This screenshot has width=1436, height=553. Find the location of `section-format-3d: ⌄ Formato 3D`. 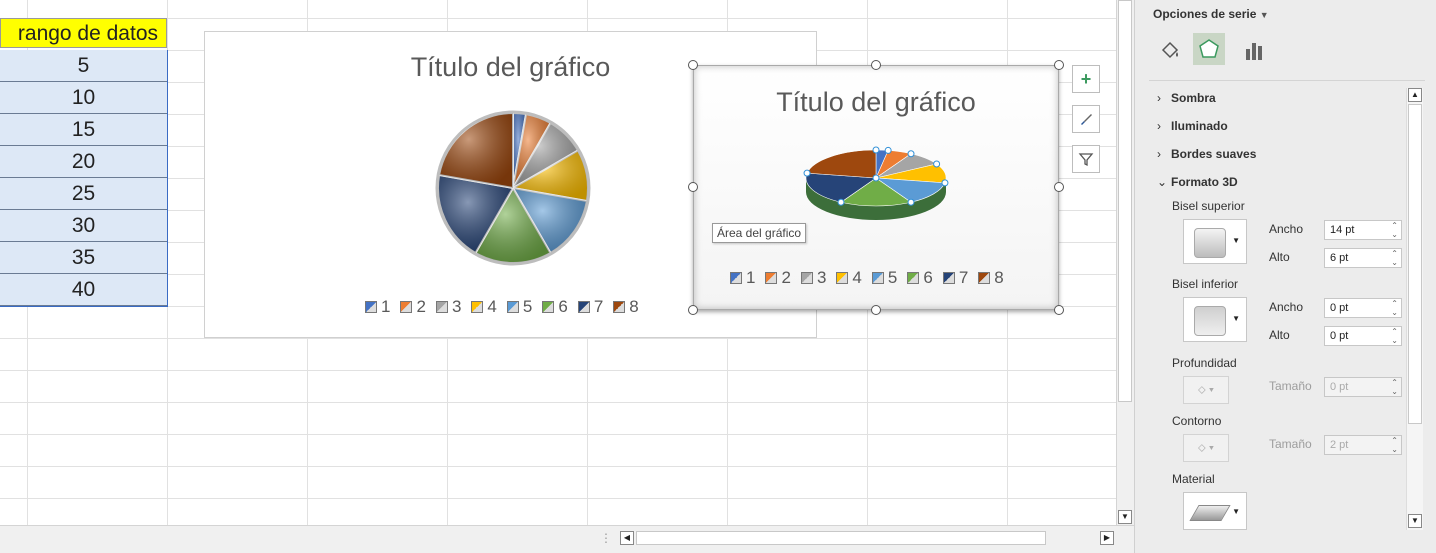

section-format-3d: ⌄ Formato 3D is located at coordinates (1197, 182).